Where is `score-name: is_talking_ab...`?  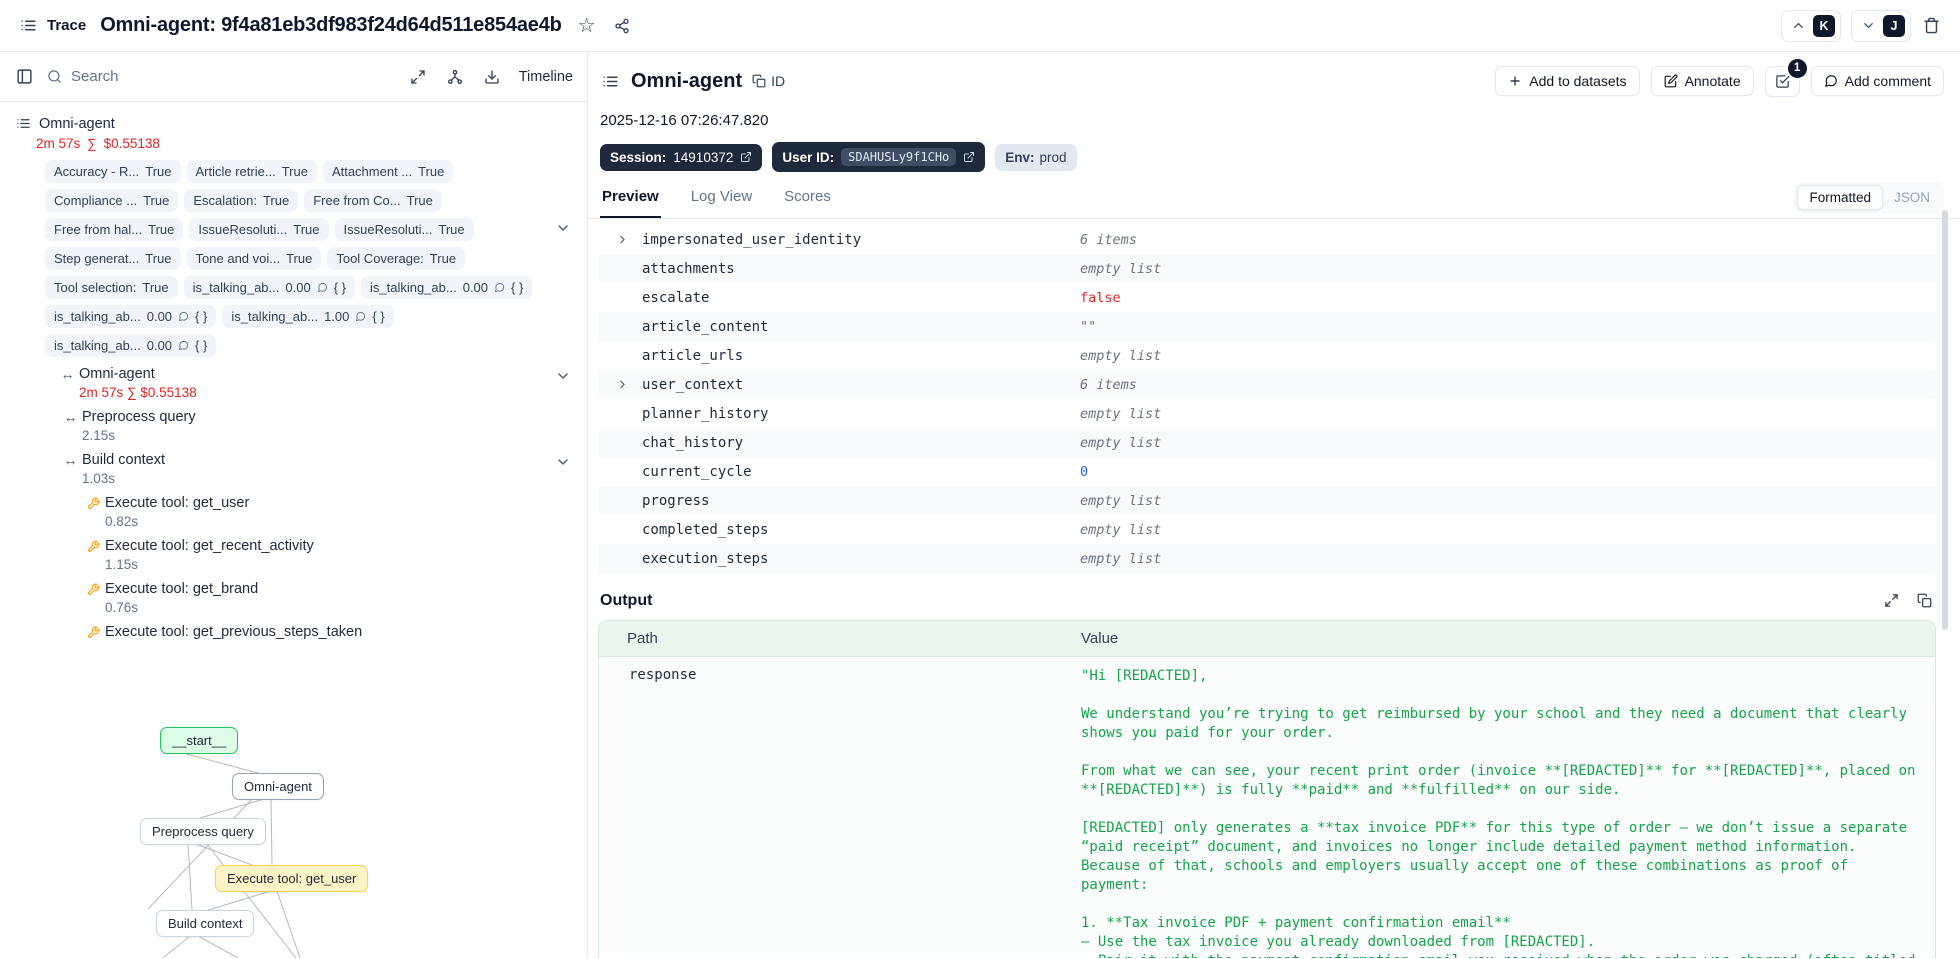
score-name: is_talking_ab... is located at coordinates (97, 316).